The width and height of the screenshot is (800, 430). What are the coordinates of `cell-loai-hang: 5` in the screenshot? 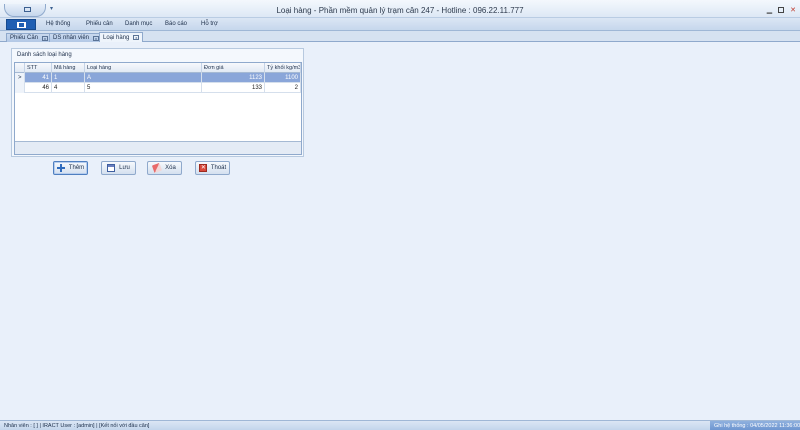 It's located at (143, 88).